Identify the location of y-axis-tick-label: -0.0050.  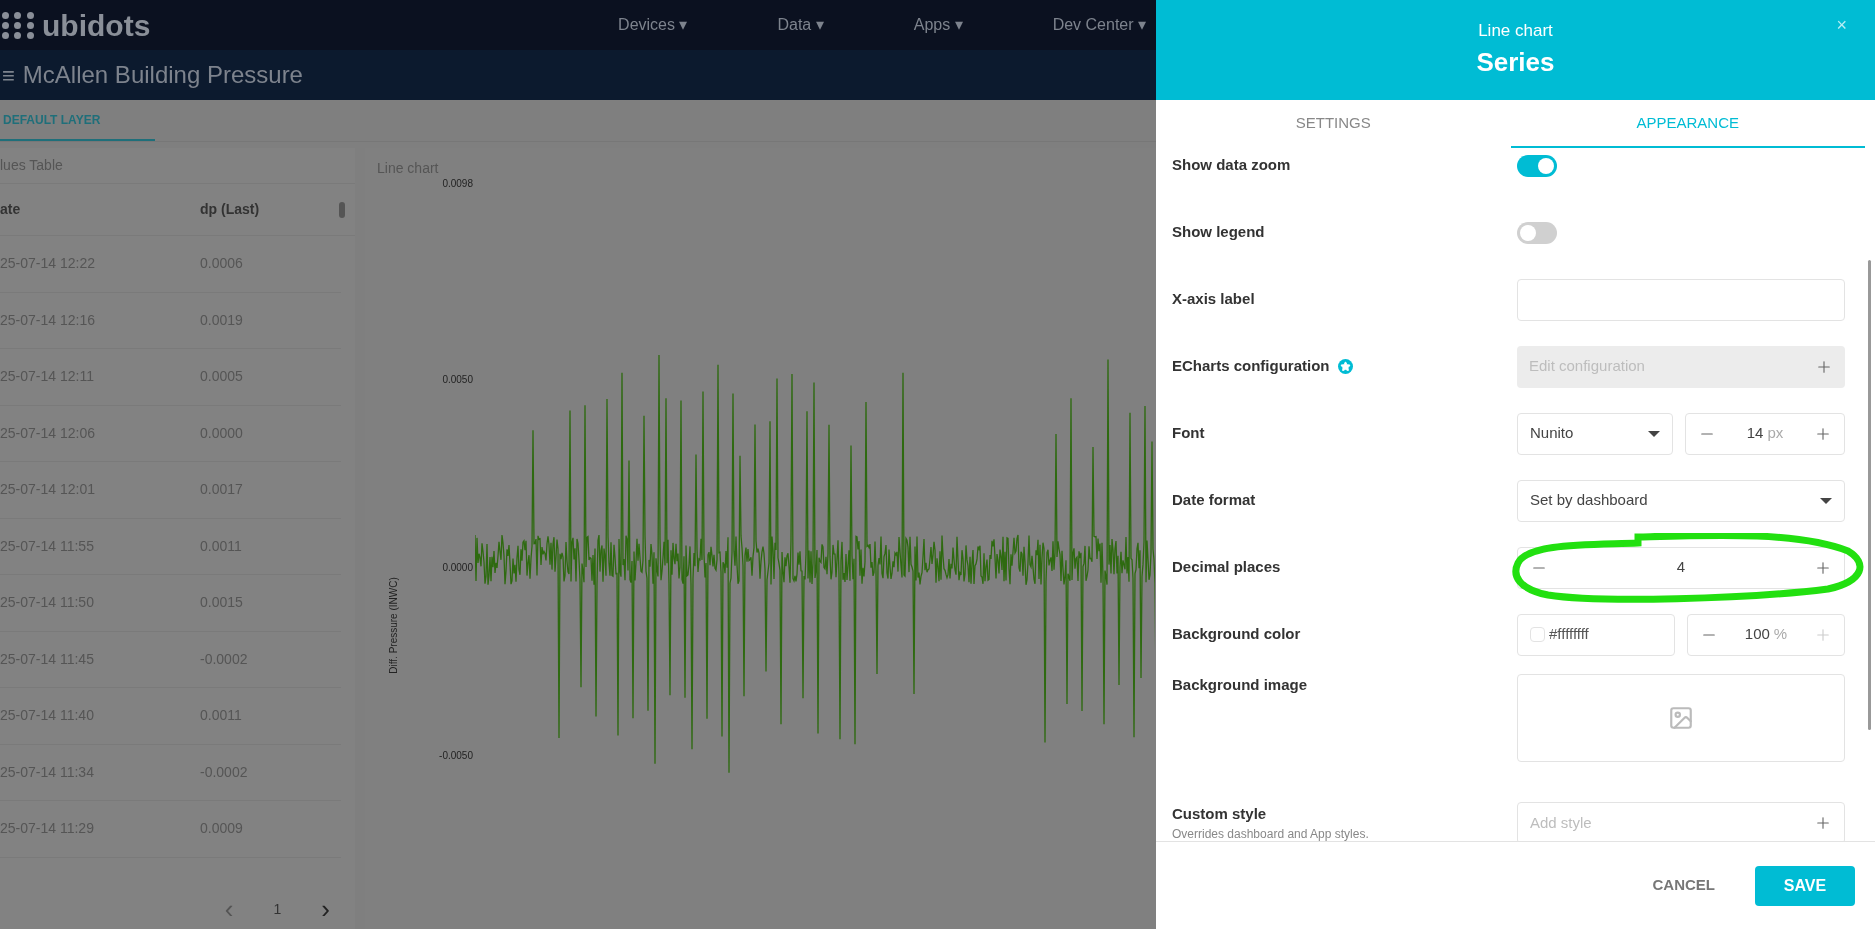
(455, 756).